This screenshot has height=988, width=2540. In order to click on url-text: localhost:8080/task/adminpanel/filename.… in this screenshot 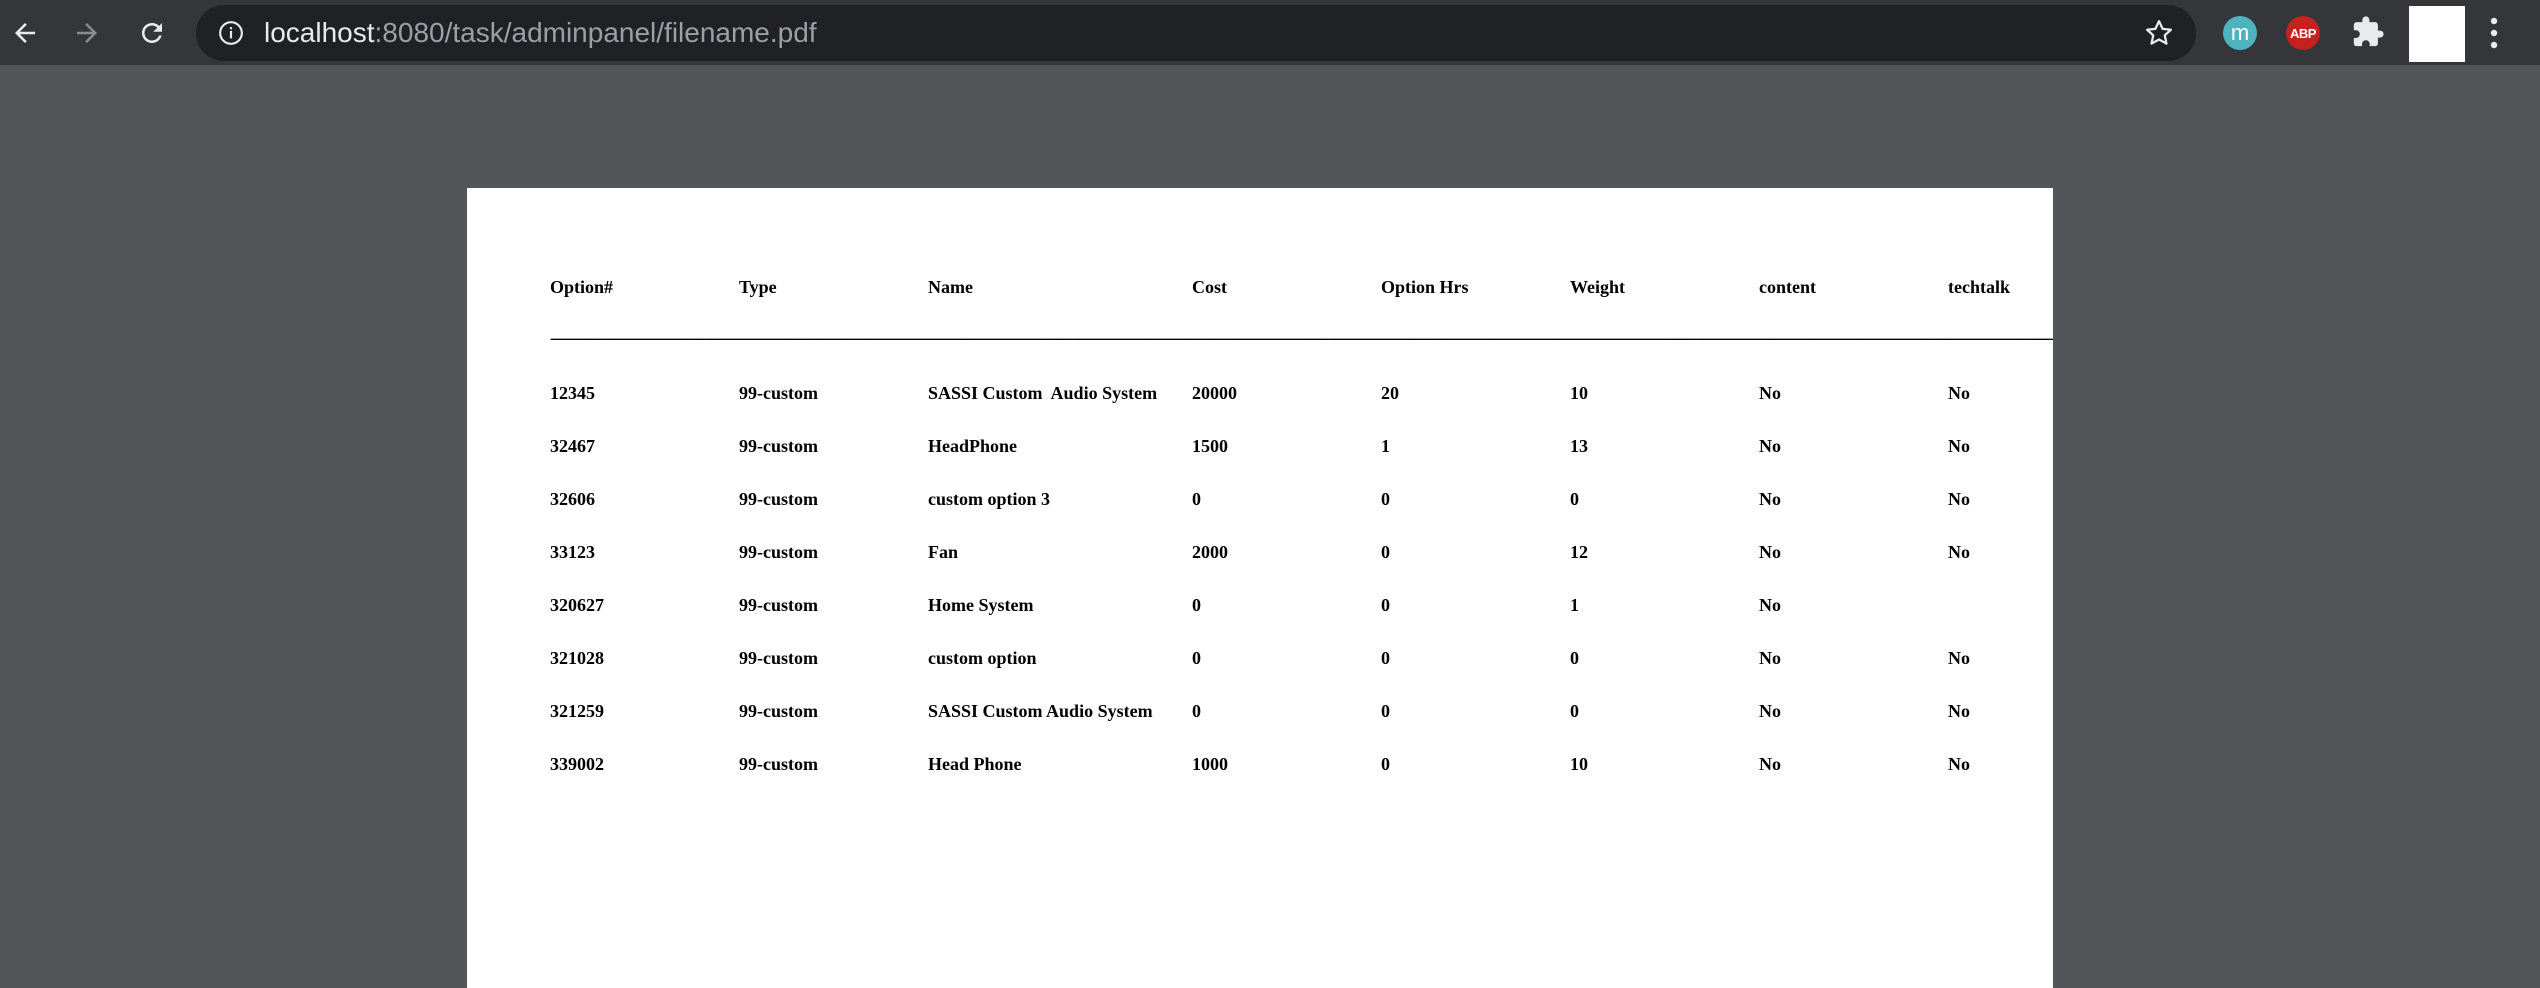, I will do `click(540, 33)`.